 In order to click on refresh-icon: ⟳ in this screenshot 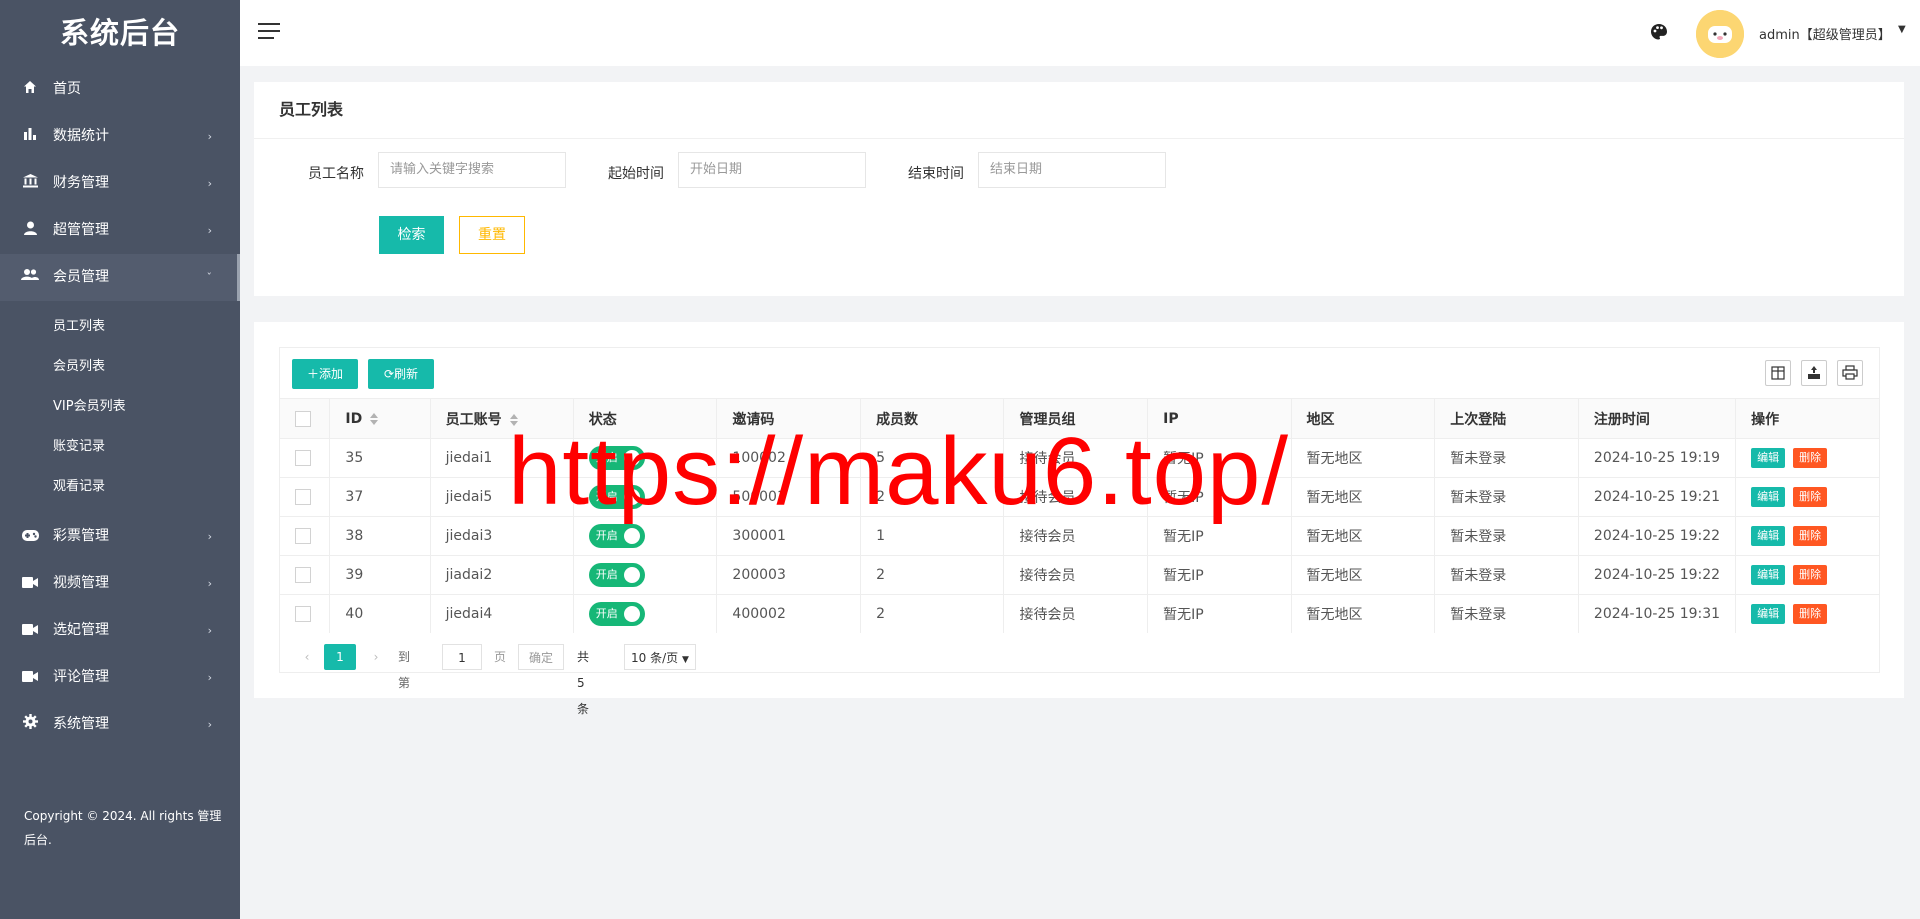, I will do `click(389, 374)`.